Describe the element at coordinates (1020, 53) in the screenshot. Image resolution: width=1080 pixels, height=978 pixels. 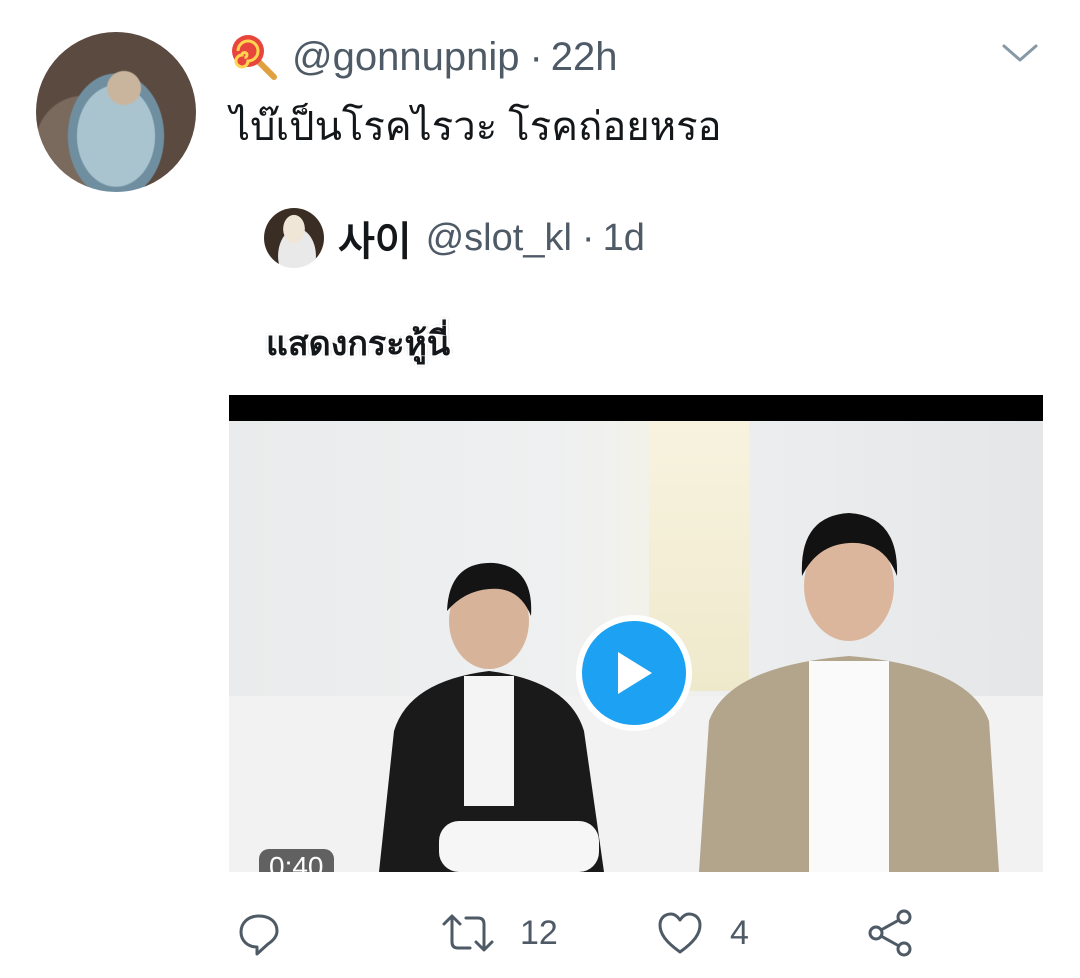
I see `chevron-down-icon` at that location.